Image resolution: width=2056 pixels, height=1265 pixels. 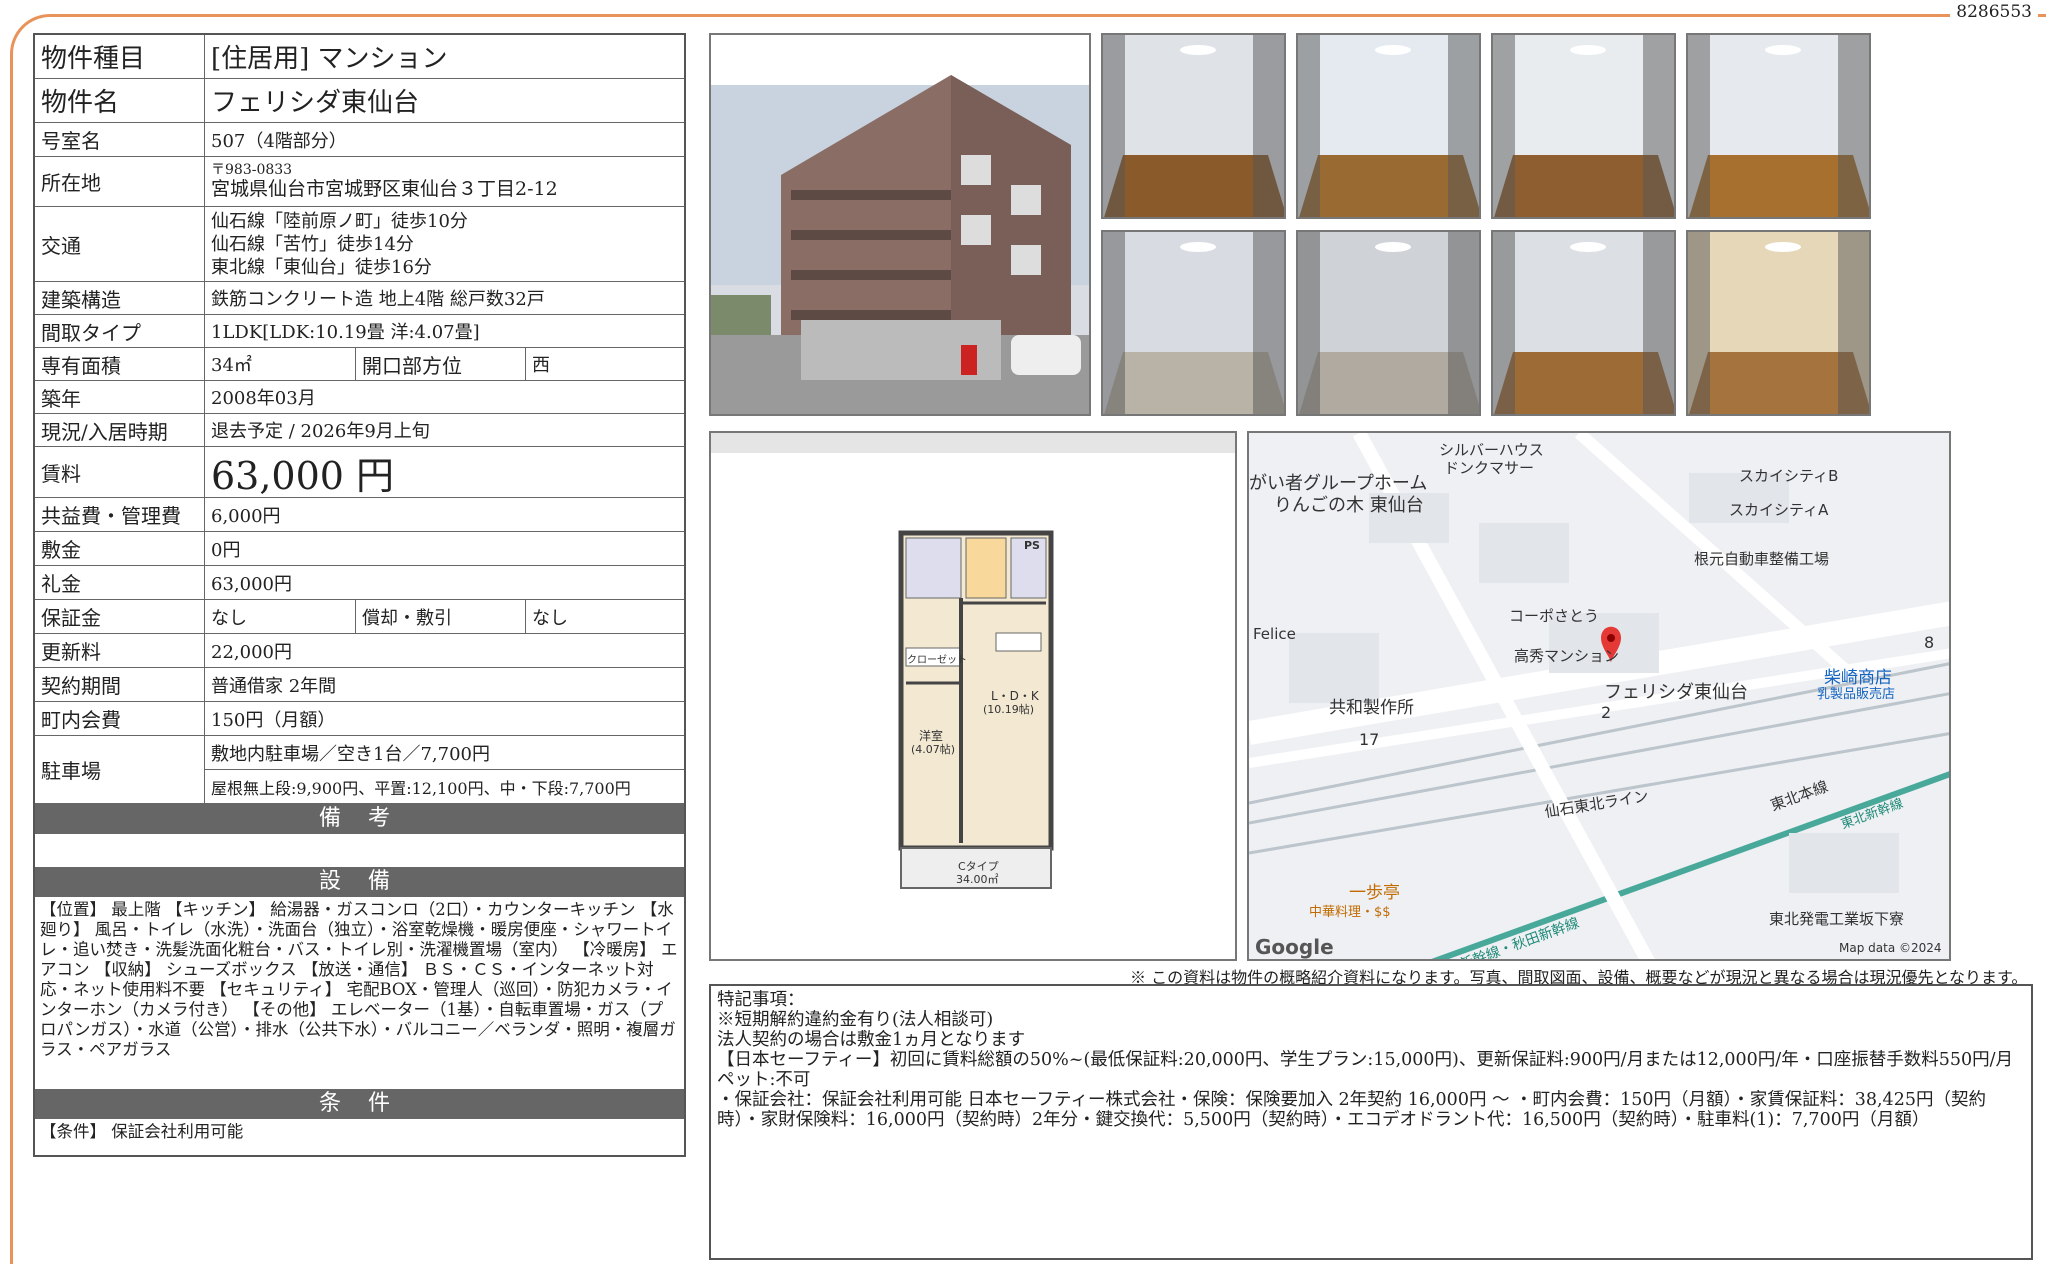 I want to click on row-key-money: 礼金 63,000円, so click(x=359, y=583).